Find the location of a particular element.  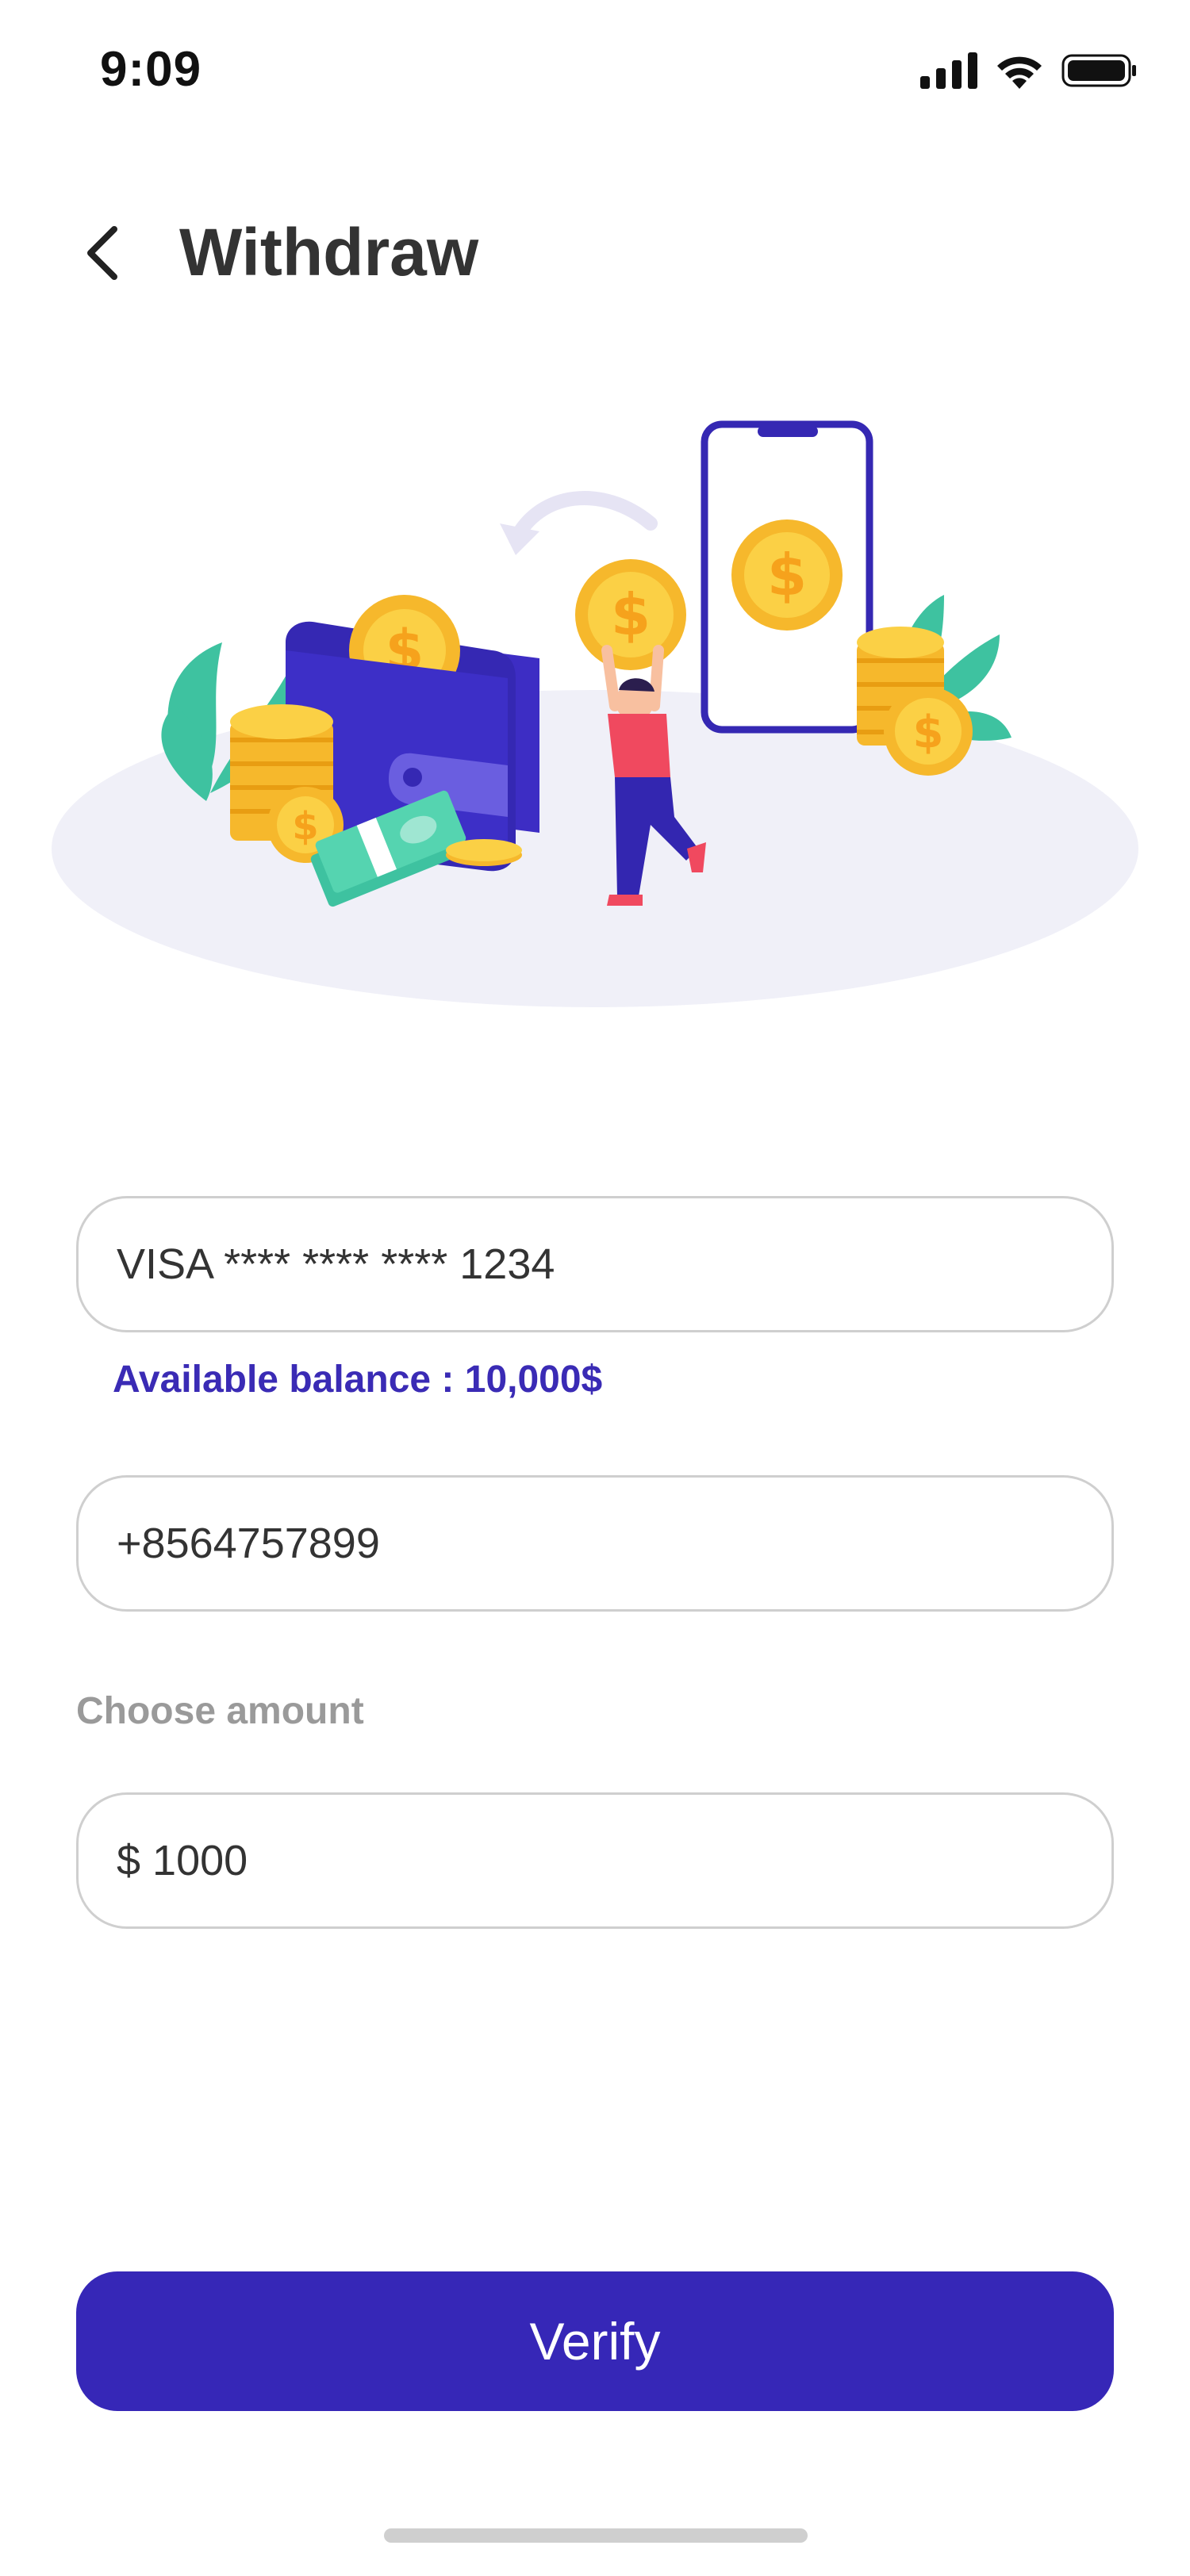

back-button is located at coordinates (101, 253).